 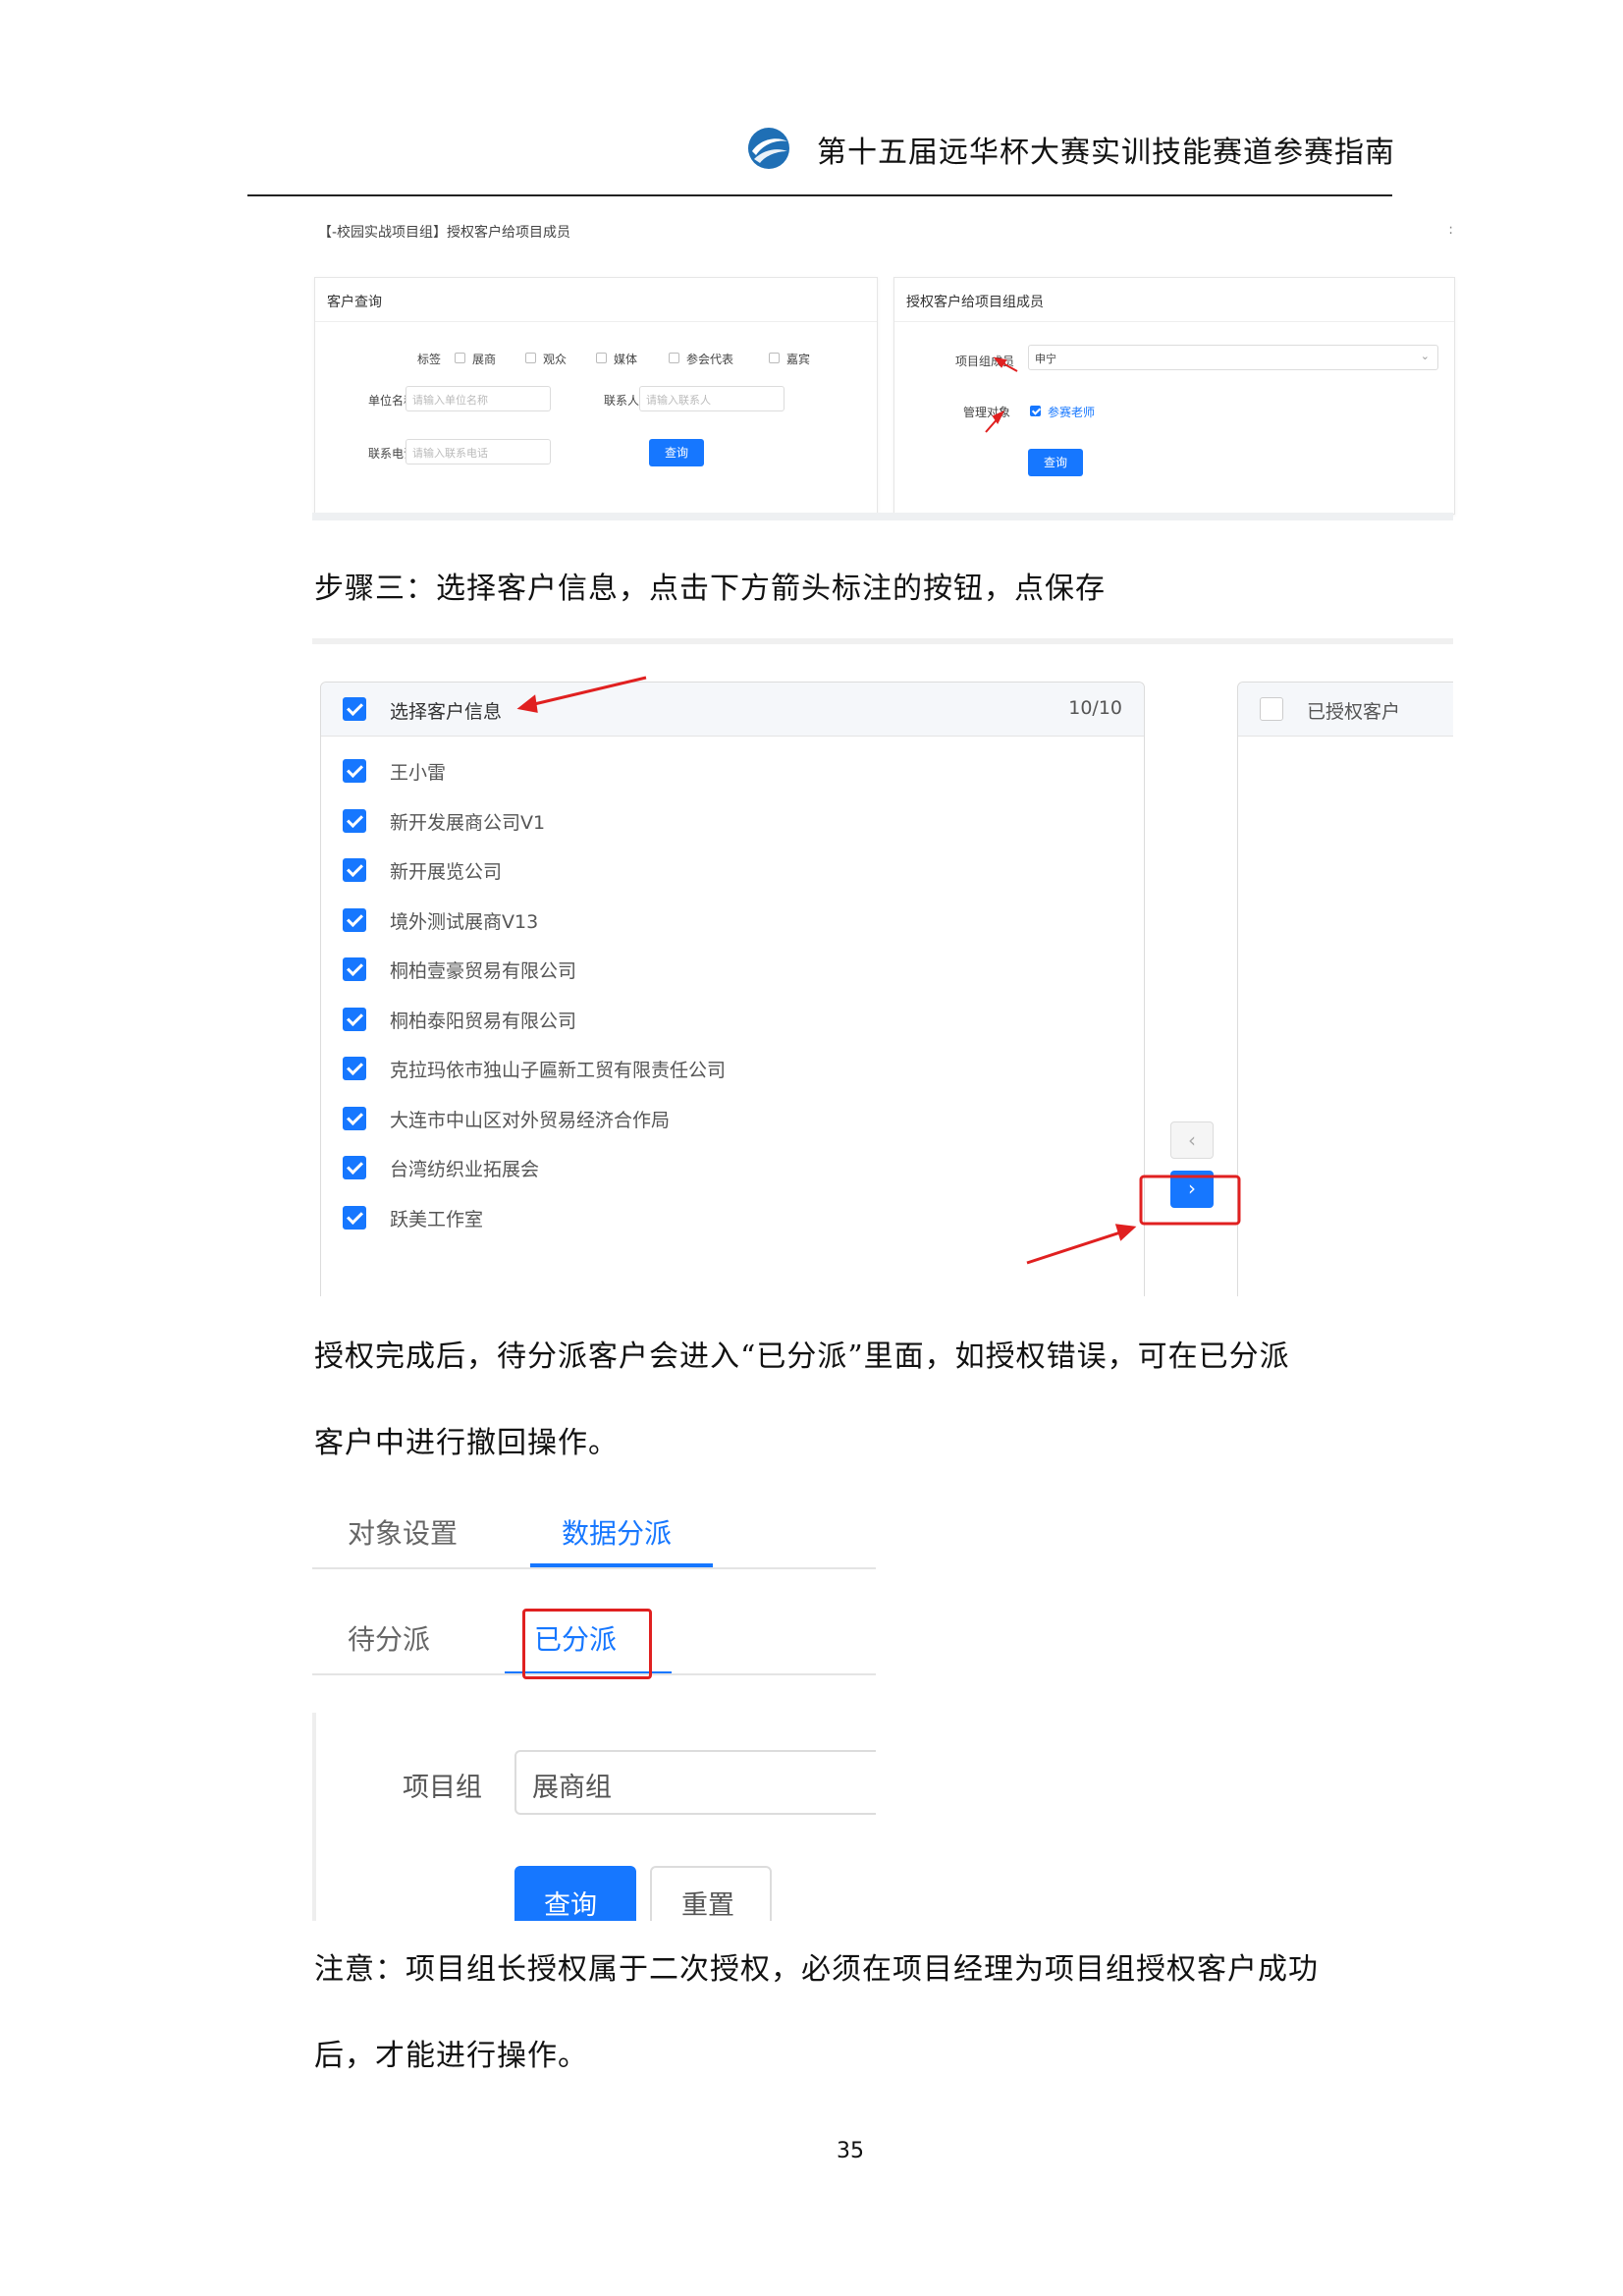 What do you see at coordinates (403, 1532) in the screenshot?
I see `tab-object-settings: 对象设置` at bounding box center [403, 1532].